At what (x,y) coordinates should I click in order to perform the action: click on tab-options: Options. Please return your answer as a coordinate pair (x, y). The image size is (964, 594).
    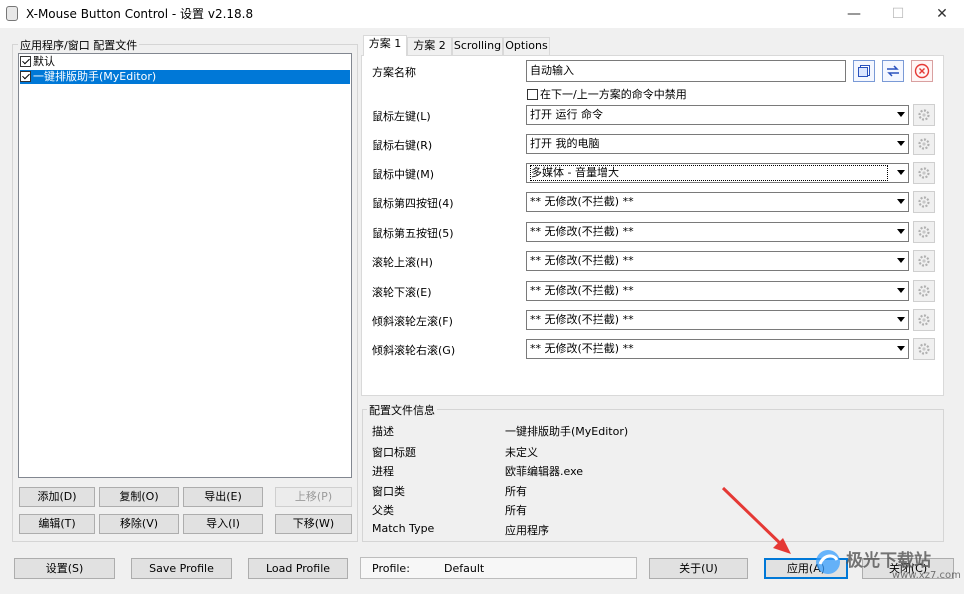
    Looking at the image, I should click on (526, 46).